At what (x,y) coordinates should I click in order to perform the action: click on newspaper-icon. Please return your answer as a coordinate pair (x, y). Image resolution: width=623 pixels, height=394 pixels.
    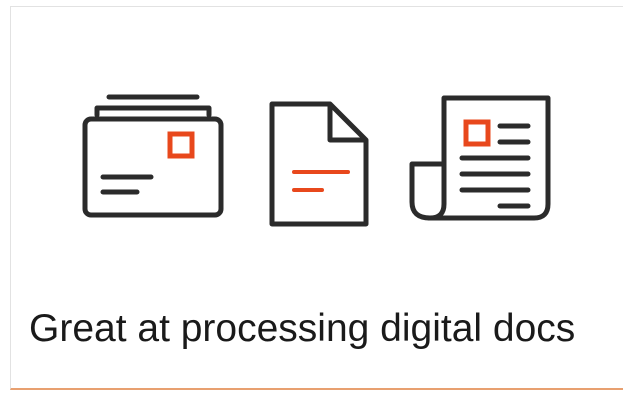
    Looking at the image, I should click on (480, 158).